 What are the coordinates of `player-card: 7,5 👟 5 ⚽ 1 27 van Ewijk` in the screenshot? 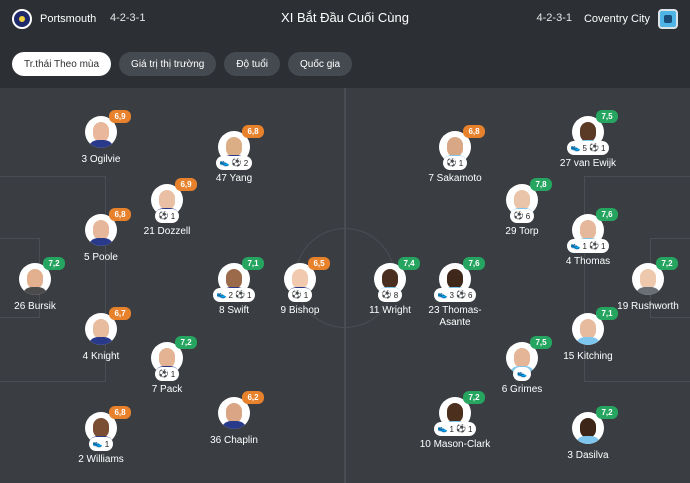 It's located at (588, 140).